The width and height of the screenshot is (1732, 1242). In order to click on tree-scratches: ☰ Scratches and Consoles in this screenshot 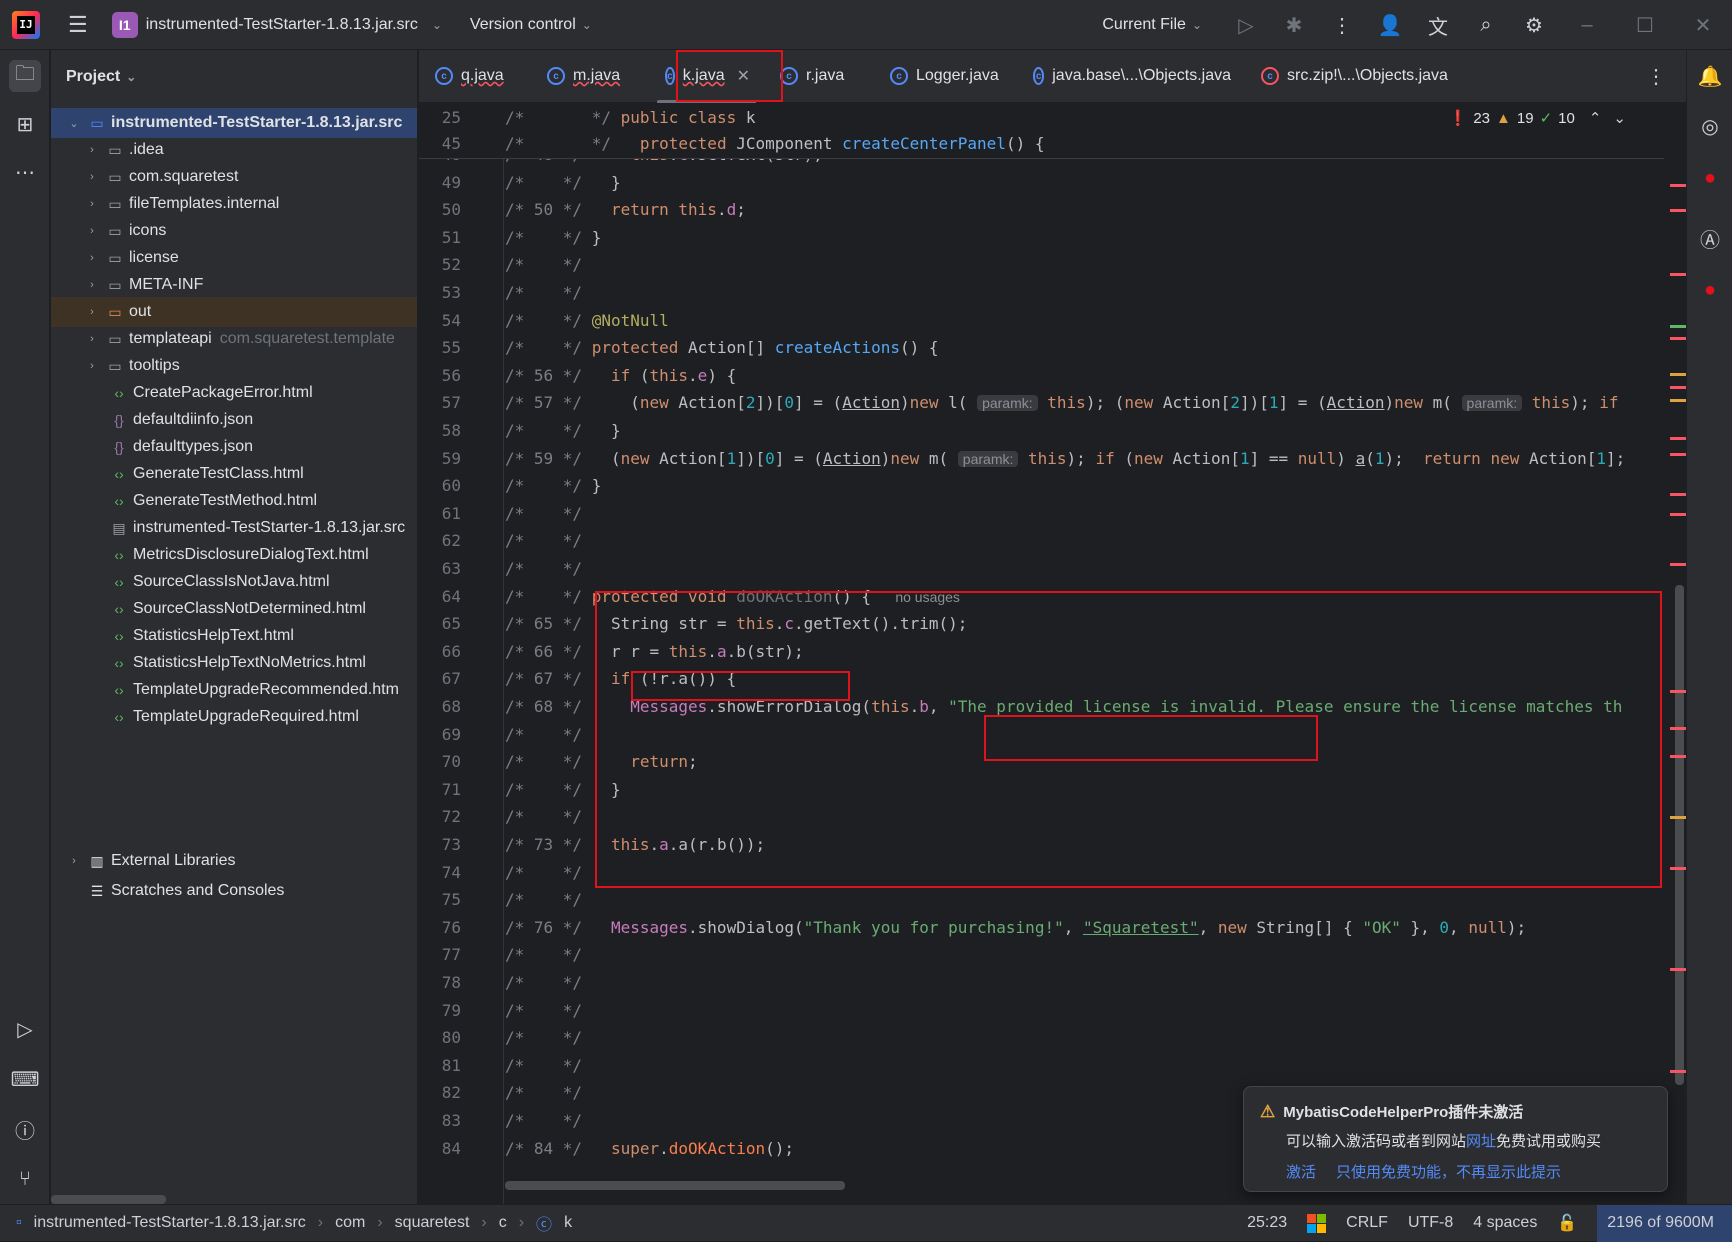, I will do `click(234, 891)`.